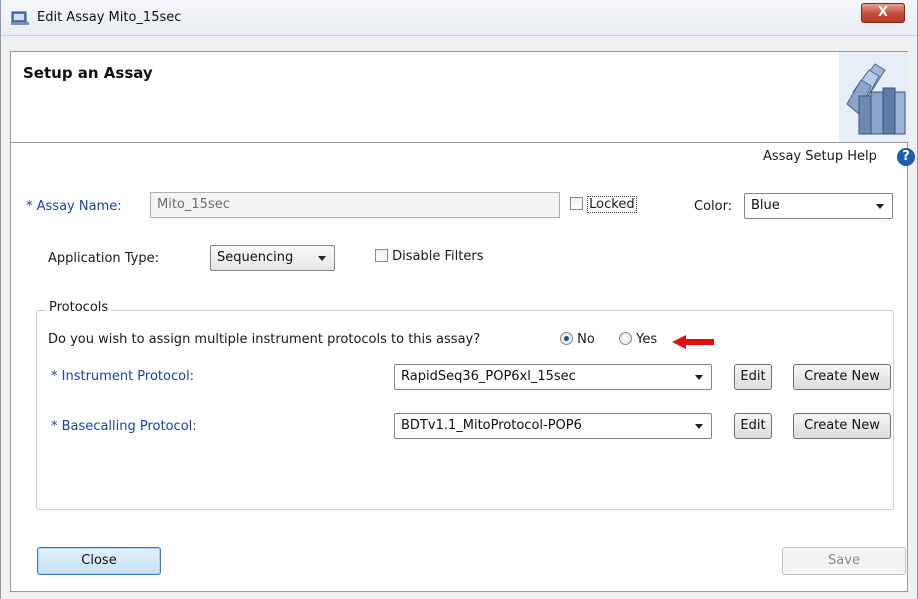 The height and width of the screenshot is (599, 918). Describe the element at coordinates (104, 258) in the screenshot. I see `application-type-label: Application Type:` at that location.